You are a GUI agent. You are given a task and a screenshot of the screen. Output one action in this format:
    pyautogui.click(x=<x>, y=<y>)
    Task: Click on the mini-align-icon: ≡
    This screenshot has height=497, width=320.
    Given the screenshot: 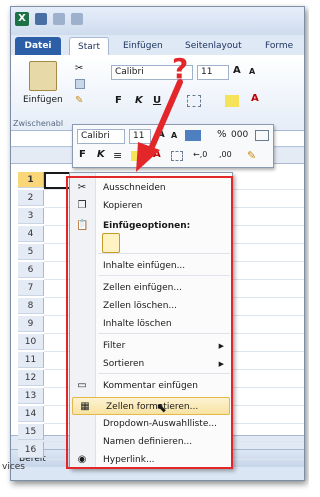 What is the action you would take?
    pyautogui.click(x=117, y=155)
    